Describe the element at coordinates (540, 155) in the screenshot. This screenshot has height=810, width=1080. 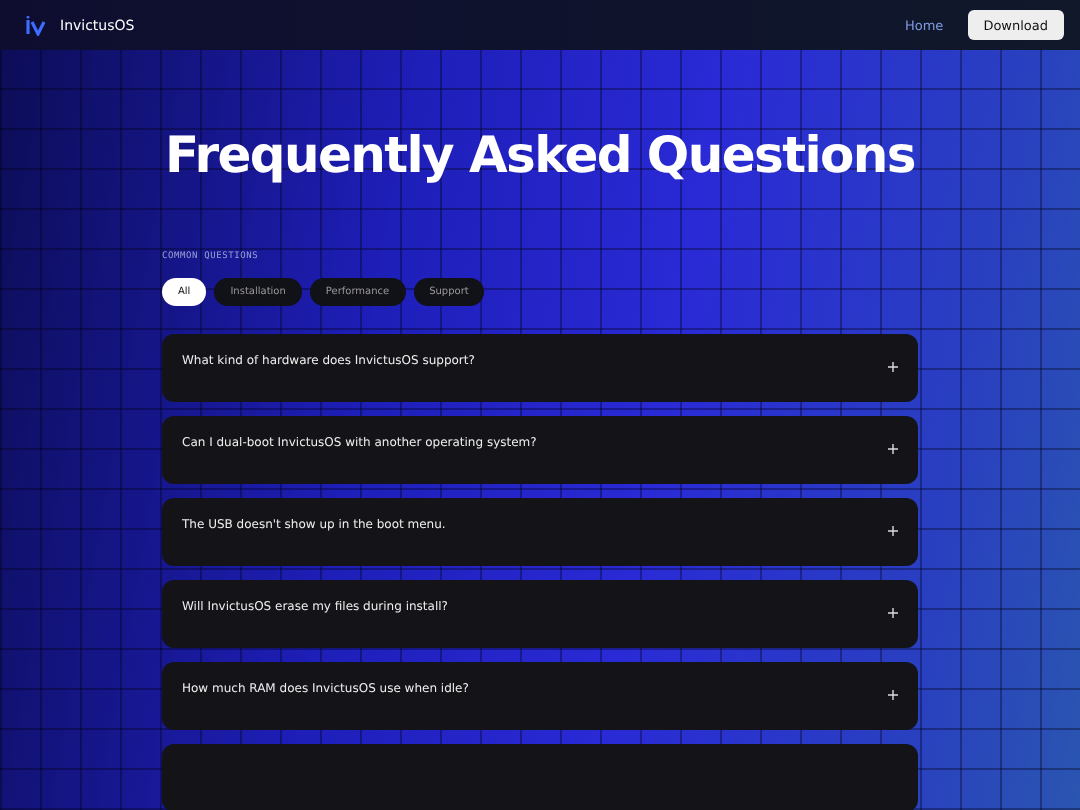
I see `page-title: Frequently Asked Questions` at that location.